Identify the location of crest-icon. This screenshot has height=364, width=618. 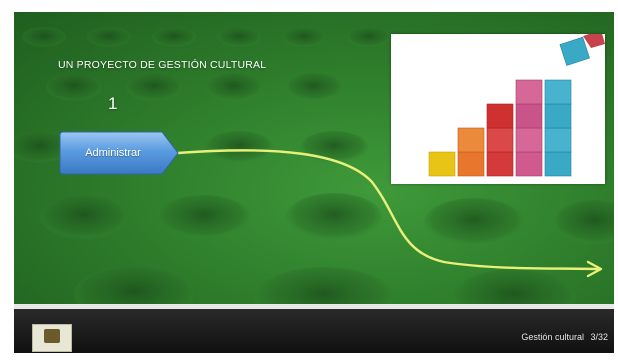
(52, 336).